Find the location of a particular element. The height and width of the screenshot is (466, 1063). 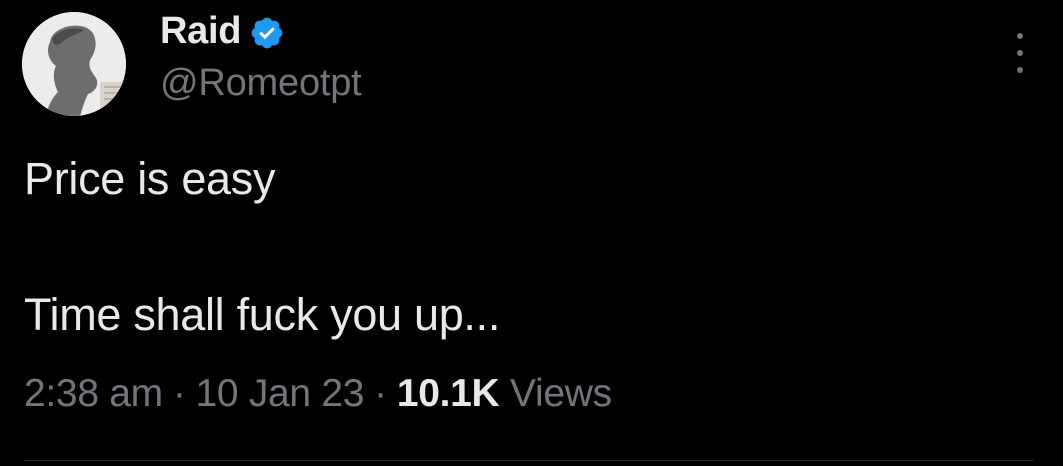

more-options-icon is located at coordinates (1020, 36).